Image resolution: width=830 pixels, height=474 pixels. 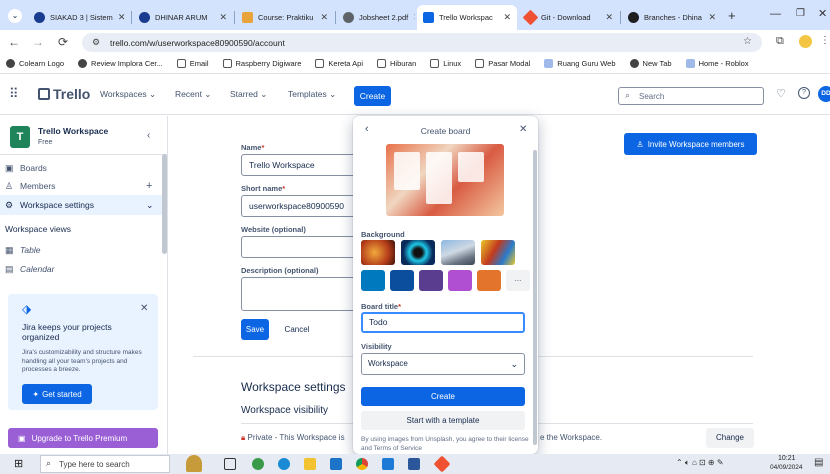 What do you see at coordinates (298, 206) in the screenshot?
I see `short-name-input: userworkspace80900590` at bounding box center [298, 206].